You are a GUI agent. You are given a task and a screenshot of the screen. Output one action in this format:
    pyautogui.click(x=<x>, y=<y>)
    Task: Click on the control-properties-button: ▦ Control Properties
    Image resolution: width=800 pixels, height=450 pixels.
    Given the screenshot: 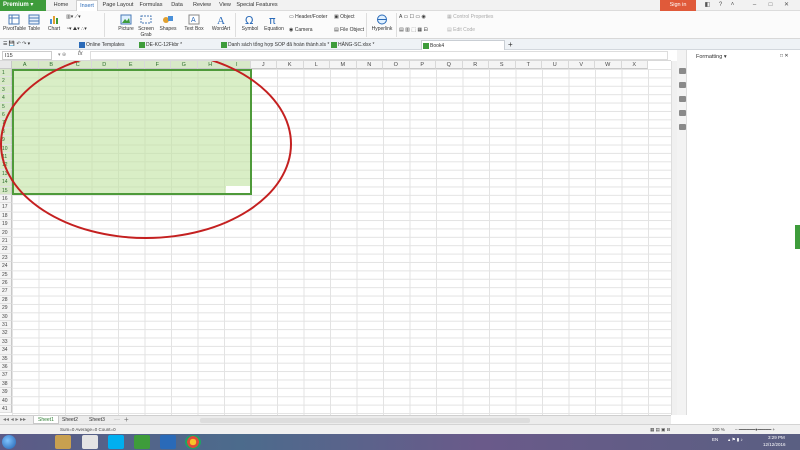 What is the action you would take?
    pyautogui.click(x=470, y=17)
    